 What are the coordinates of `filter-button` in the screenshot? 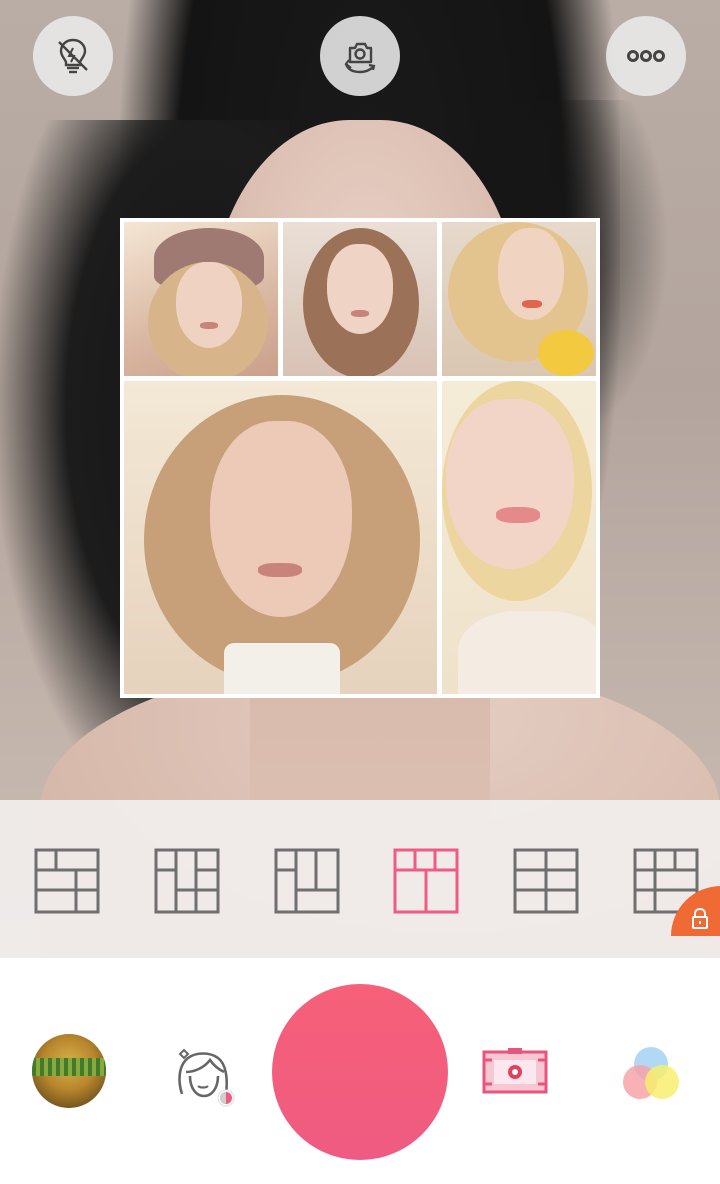 It's located at (651, 1075).